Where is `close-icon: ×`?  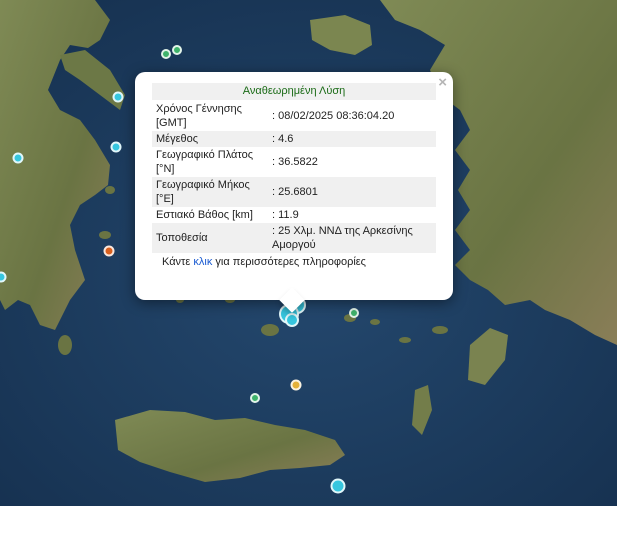
close-icon: × is located at coordinates (442, 82).